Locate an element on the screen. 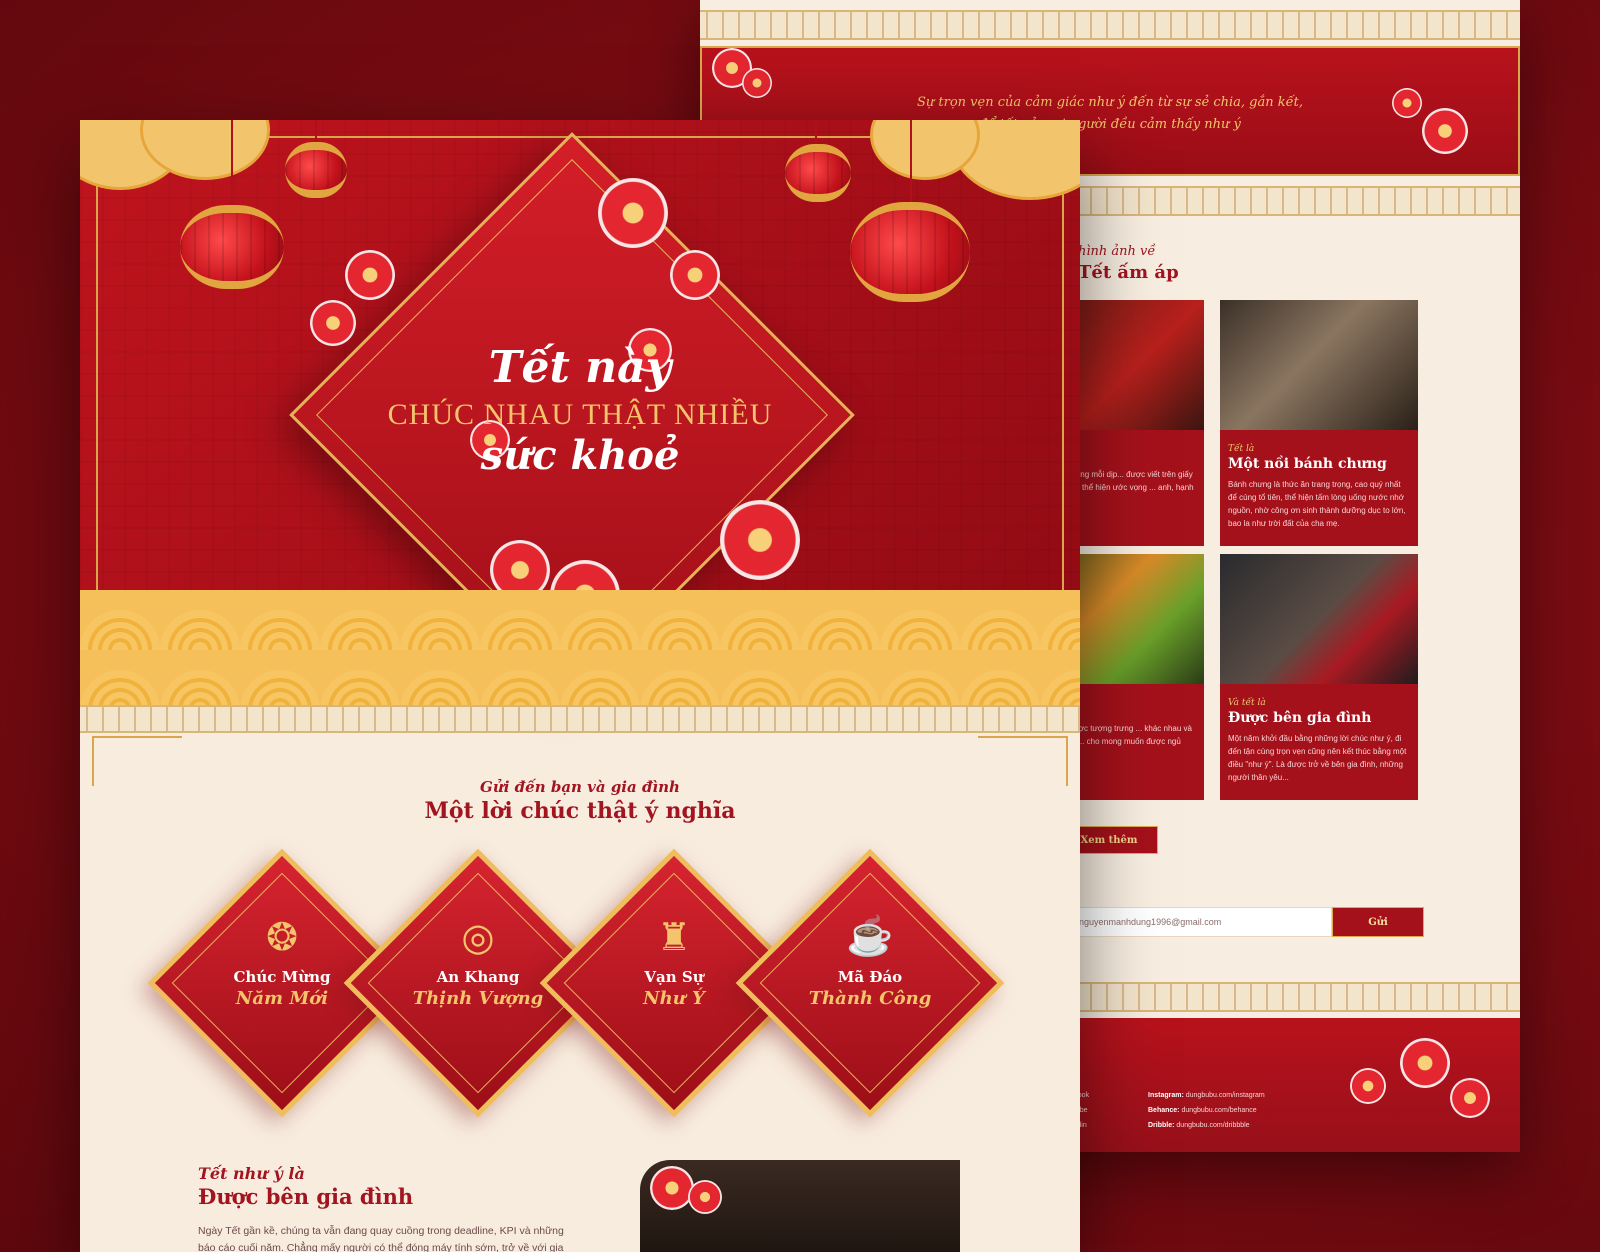  wave-pattern is located at coordinates (580, 650).